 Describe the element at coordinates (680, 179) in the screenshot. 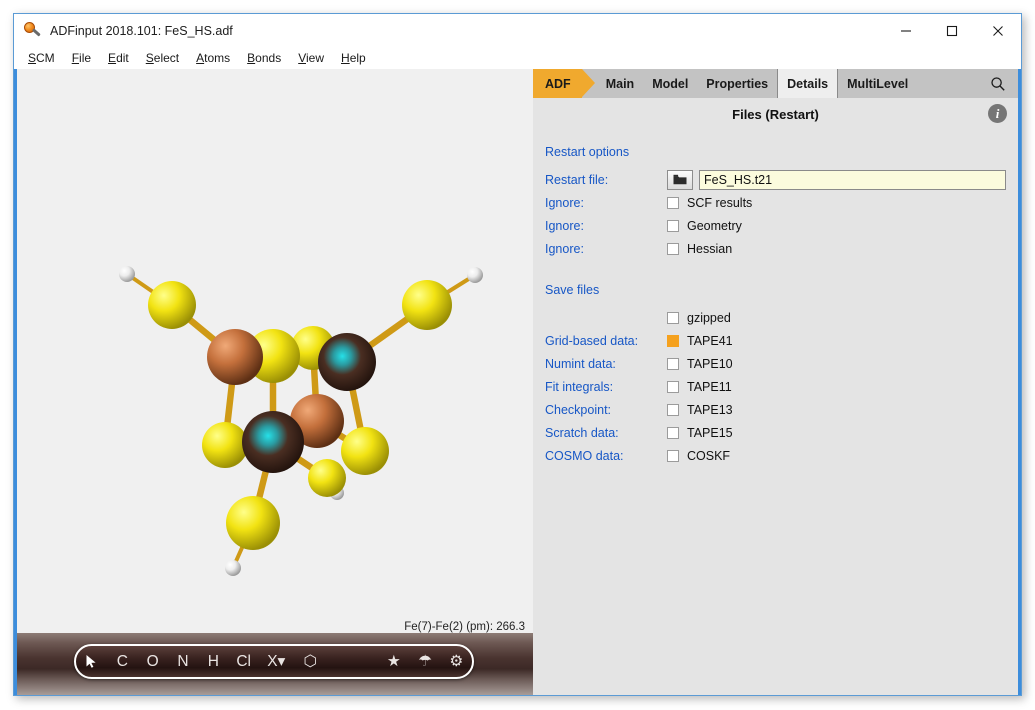

I see `folder-icon` at that location.